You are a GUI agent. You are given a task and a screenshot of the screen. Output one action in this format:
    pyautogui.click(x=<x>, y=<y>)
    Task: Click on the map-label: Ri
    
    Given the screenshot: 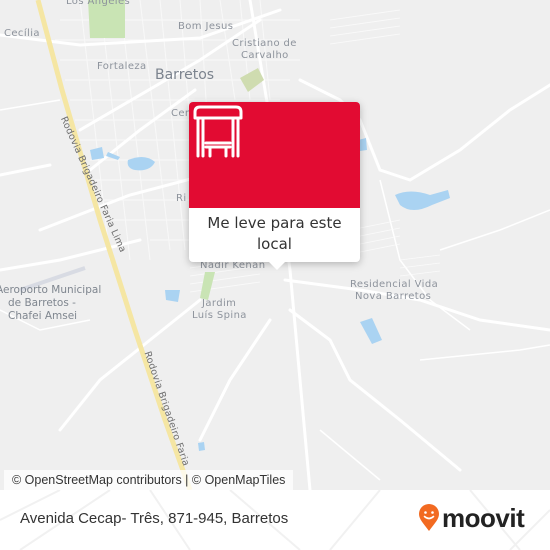 What is the action you would take?
    pyautogui.click(x=181, y=198)
    